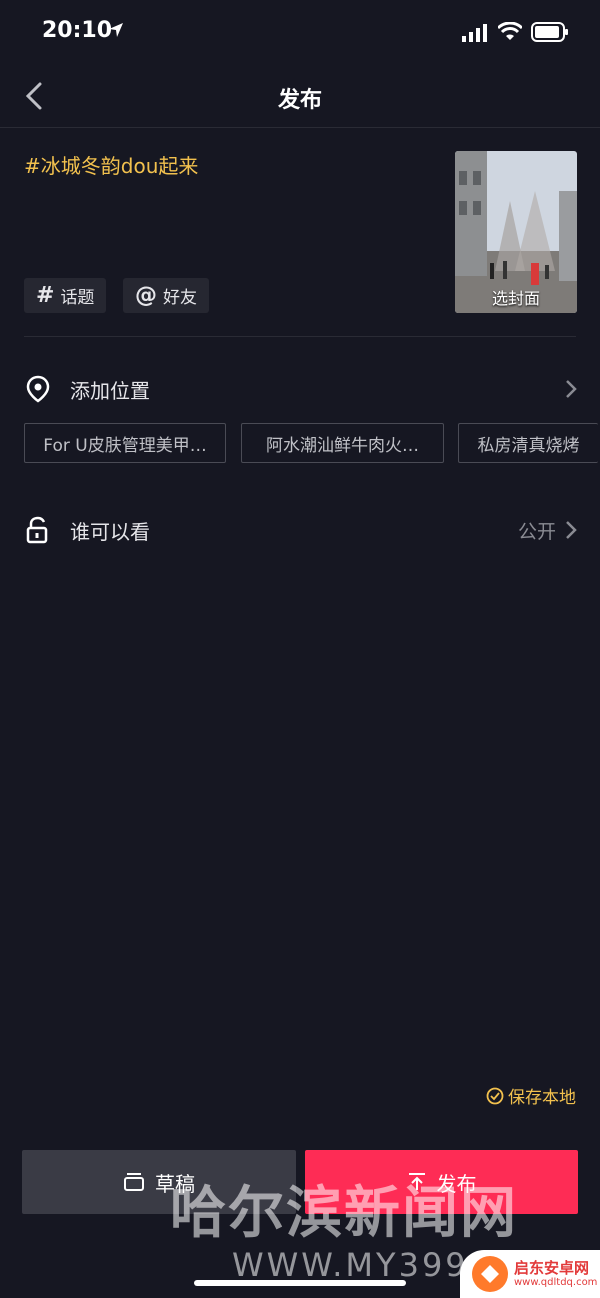 This screenshot has width=600, height=1298. What do you see at coordinates (37, 530) in the screenshot?
I see `unlock-icon` at bounding box center [37, 530].